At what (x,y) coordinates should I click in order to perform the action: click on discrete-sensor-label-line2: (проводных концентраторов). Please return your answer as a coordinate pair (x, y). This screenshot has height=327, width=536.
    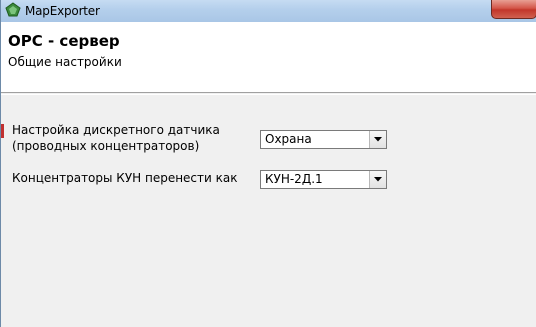
    Looking at the image, I should click on (106, 146).